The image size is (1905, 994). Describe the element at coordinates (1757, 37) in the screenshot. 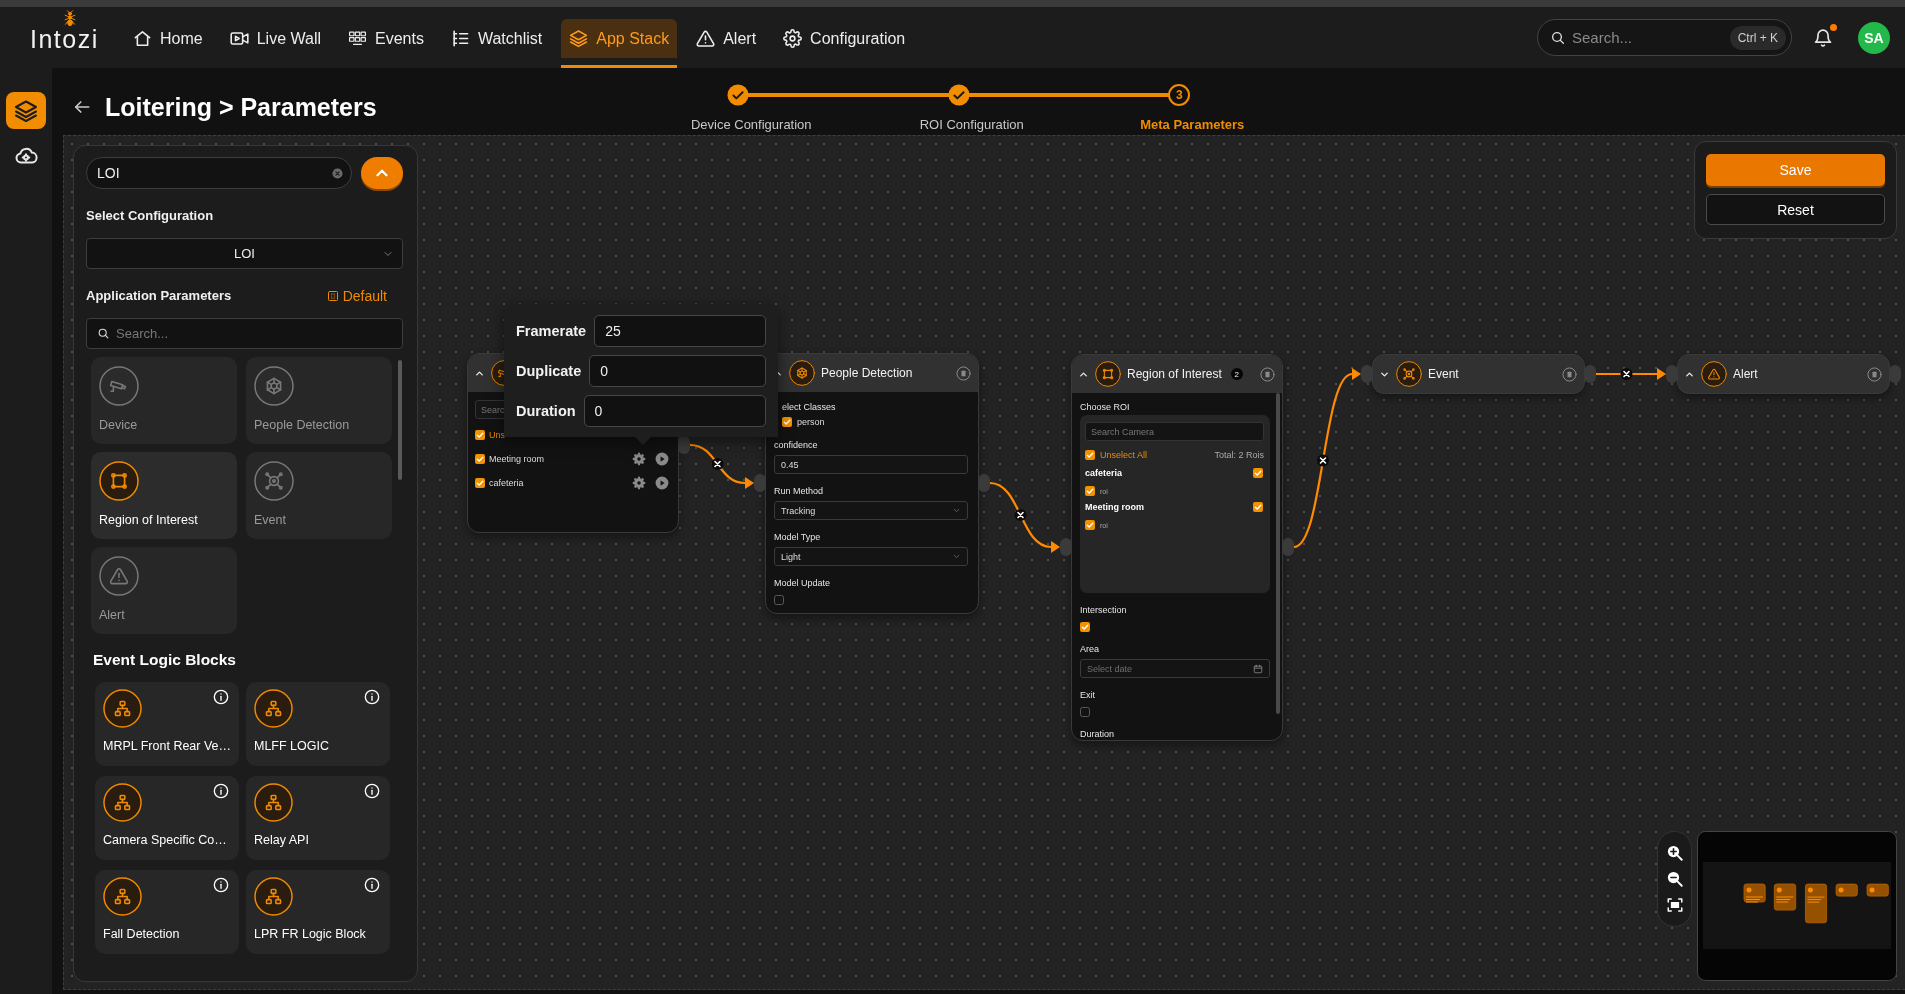

I see `keyboard-shortcut: Ctrl + K` at that location.